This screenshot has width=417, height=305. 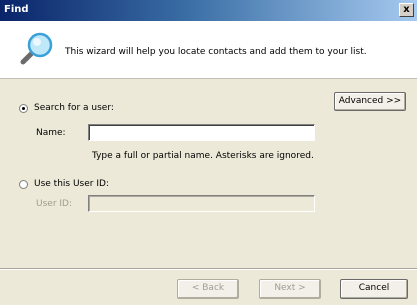 I want to click on next-button-label: Next >, so click(x=290, y=288).